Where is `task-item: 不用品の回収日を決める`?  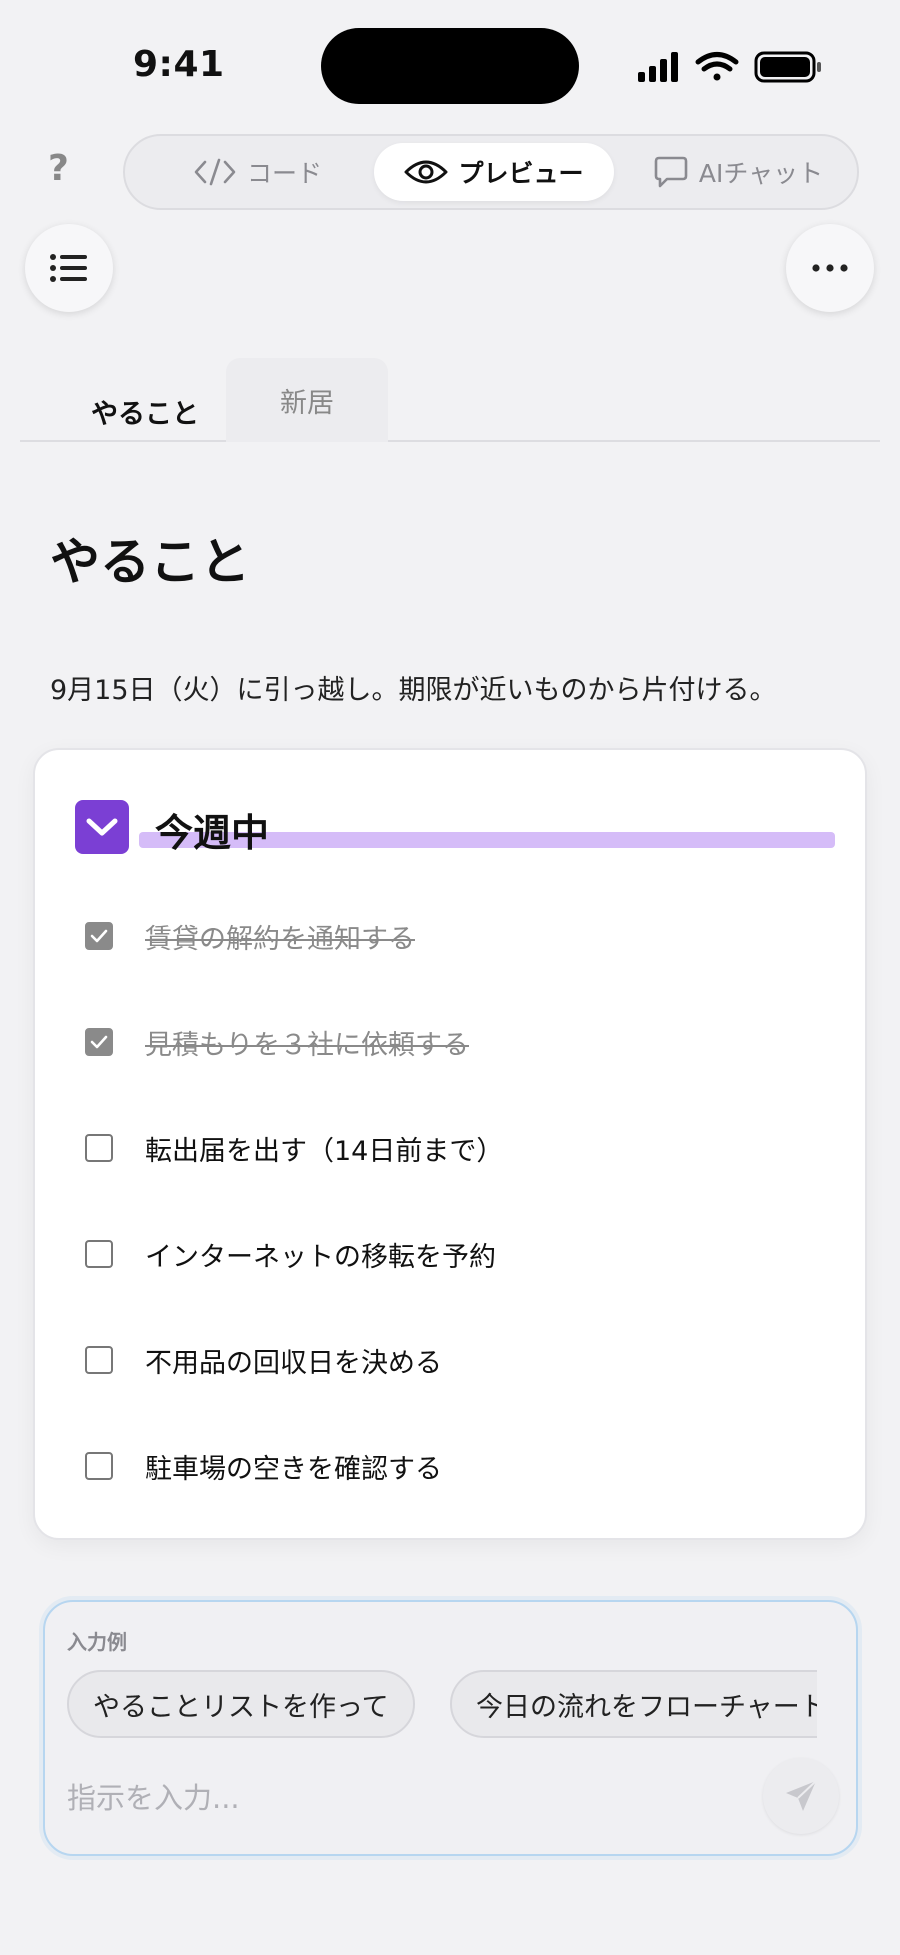
task-item: 不用品の回収日を決める is located at coordinates (263, 1360).